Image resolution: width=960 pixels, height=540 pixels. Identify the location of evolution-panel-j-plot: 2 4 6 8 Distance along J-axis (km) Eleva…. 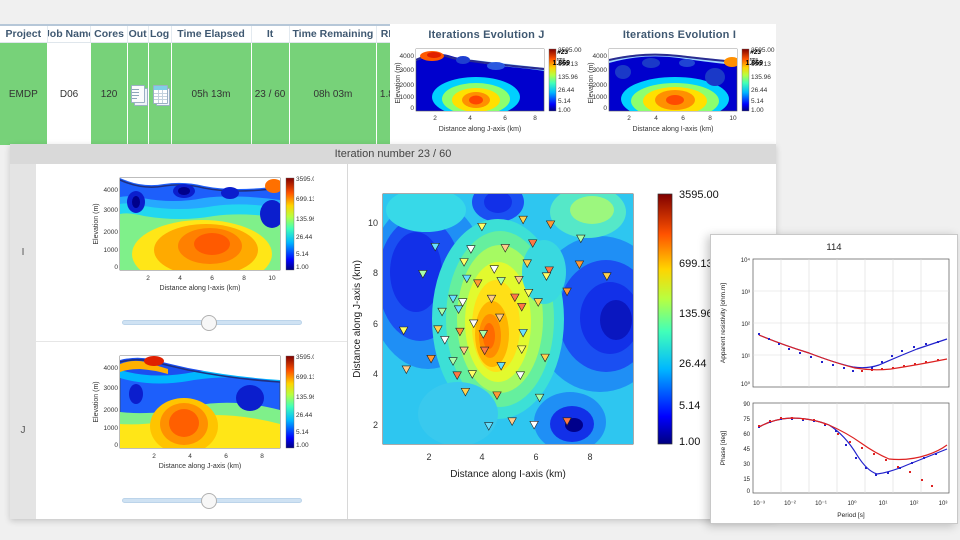
(486, 88).